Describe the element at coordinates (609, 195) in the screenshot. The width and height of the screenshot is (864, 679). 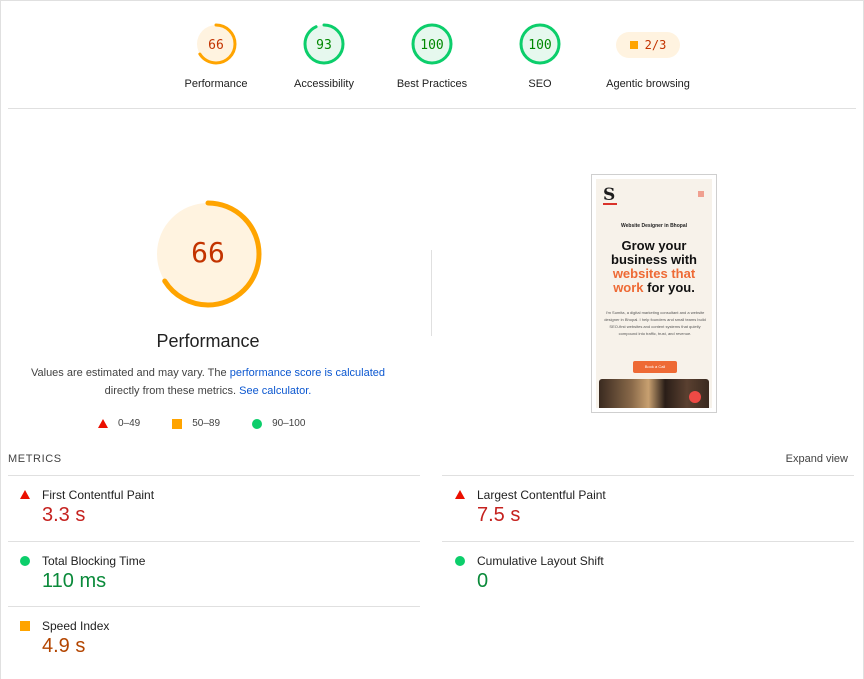
I see `site-logo: S` at that location.